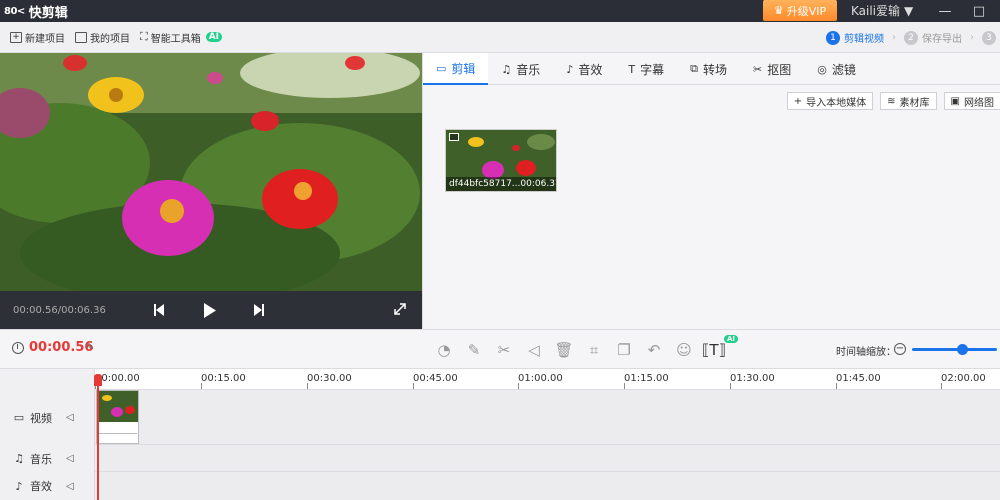 The height and width of the screenshot is (500, 1000). Describe the element at coordinates (259, 310) in the screenshot. I see `next-frame-button` at that location.